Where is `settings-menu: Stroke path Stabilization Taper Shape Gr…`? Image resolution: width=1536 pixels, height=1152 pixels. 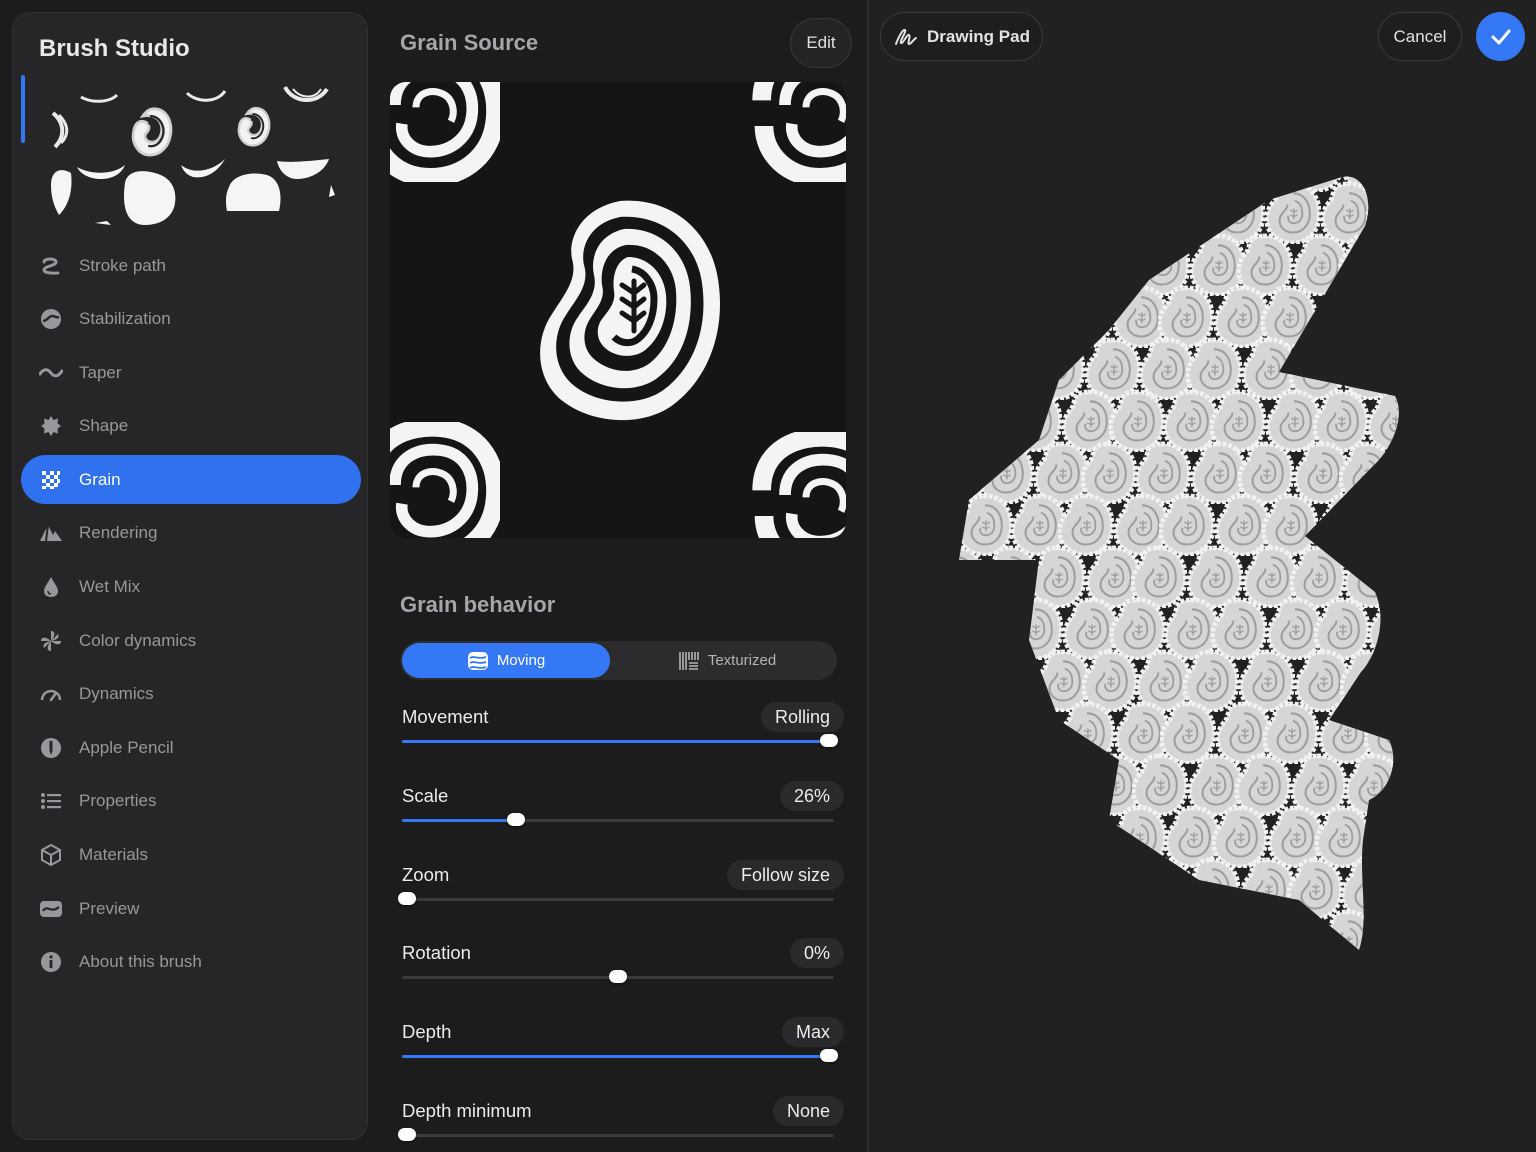
settings-menu: Stroke path Stabilization Taper Shape Gr… is located at coordinates (191, 616).